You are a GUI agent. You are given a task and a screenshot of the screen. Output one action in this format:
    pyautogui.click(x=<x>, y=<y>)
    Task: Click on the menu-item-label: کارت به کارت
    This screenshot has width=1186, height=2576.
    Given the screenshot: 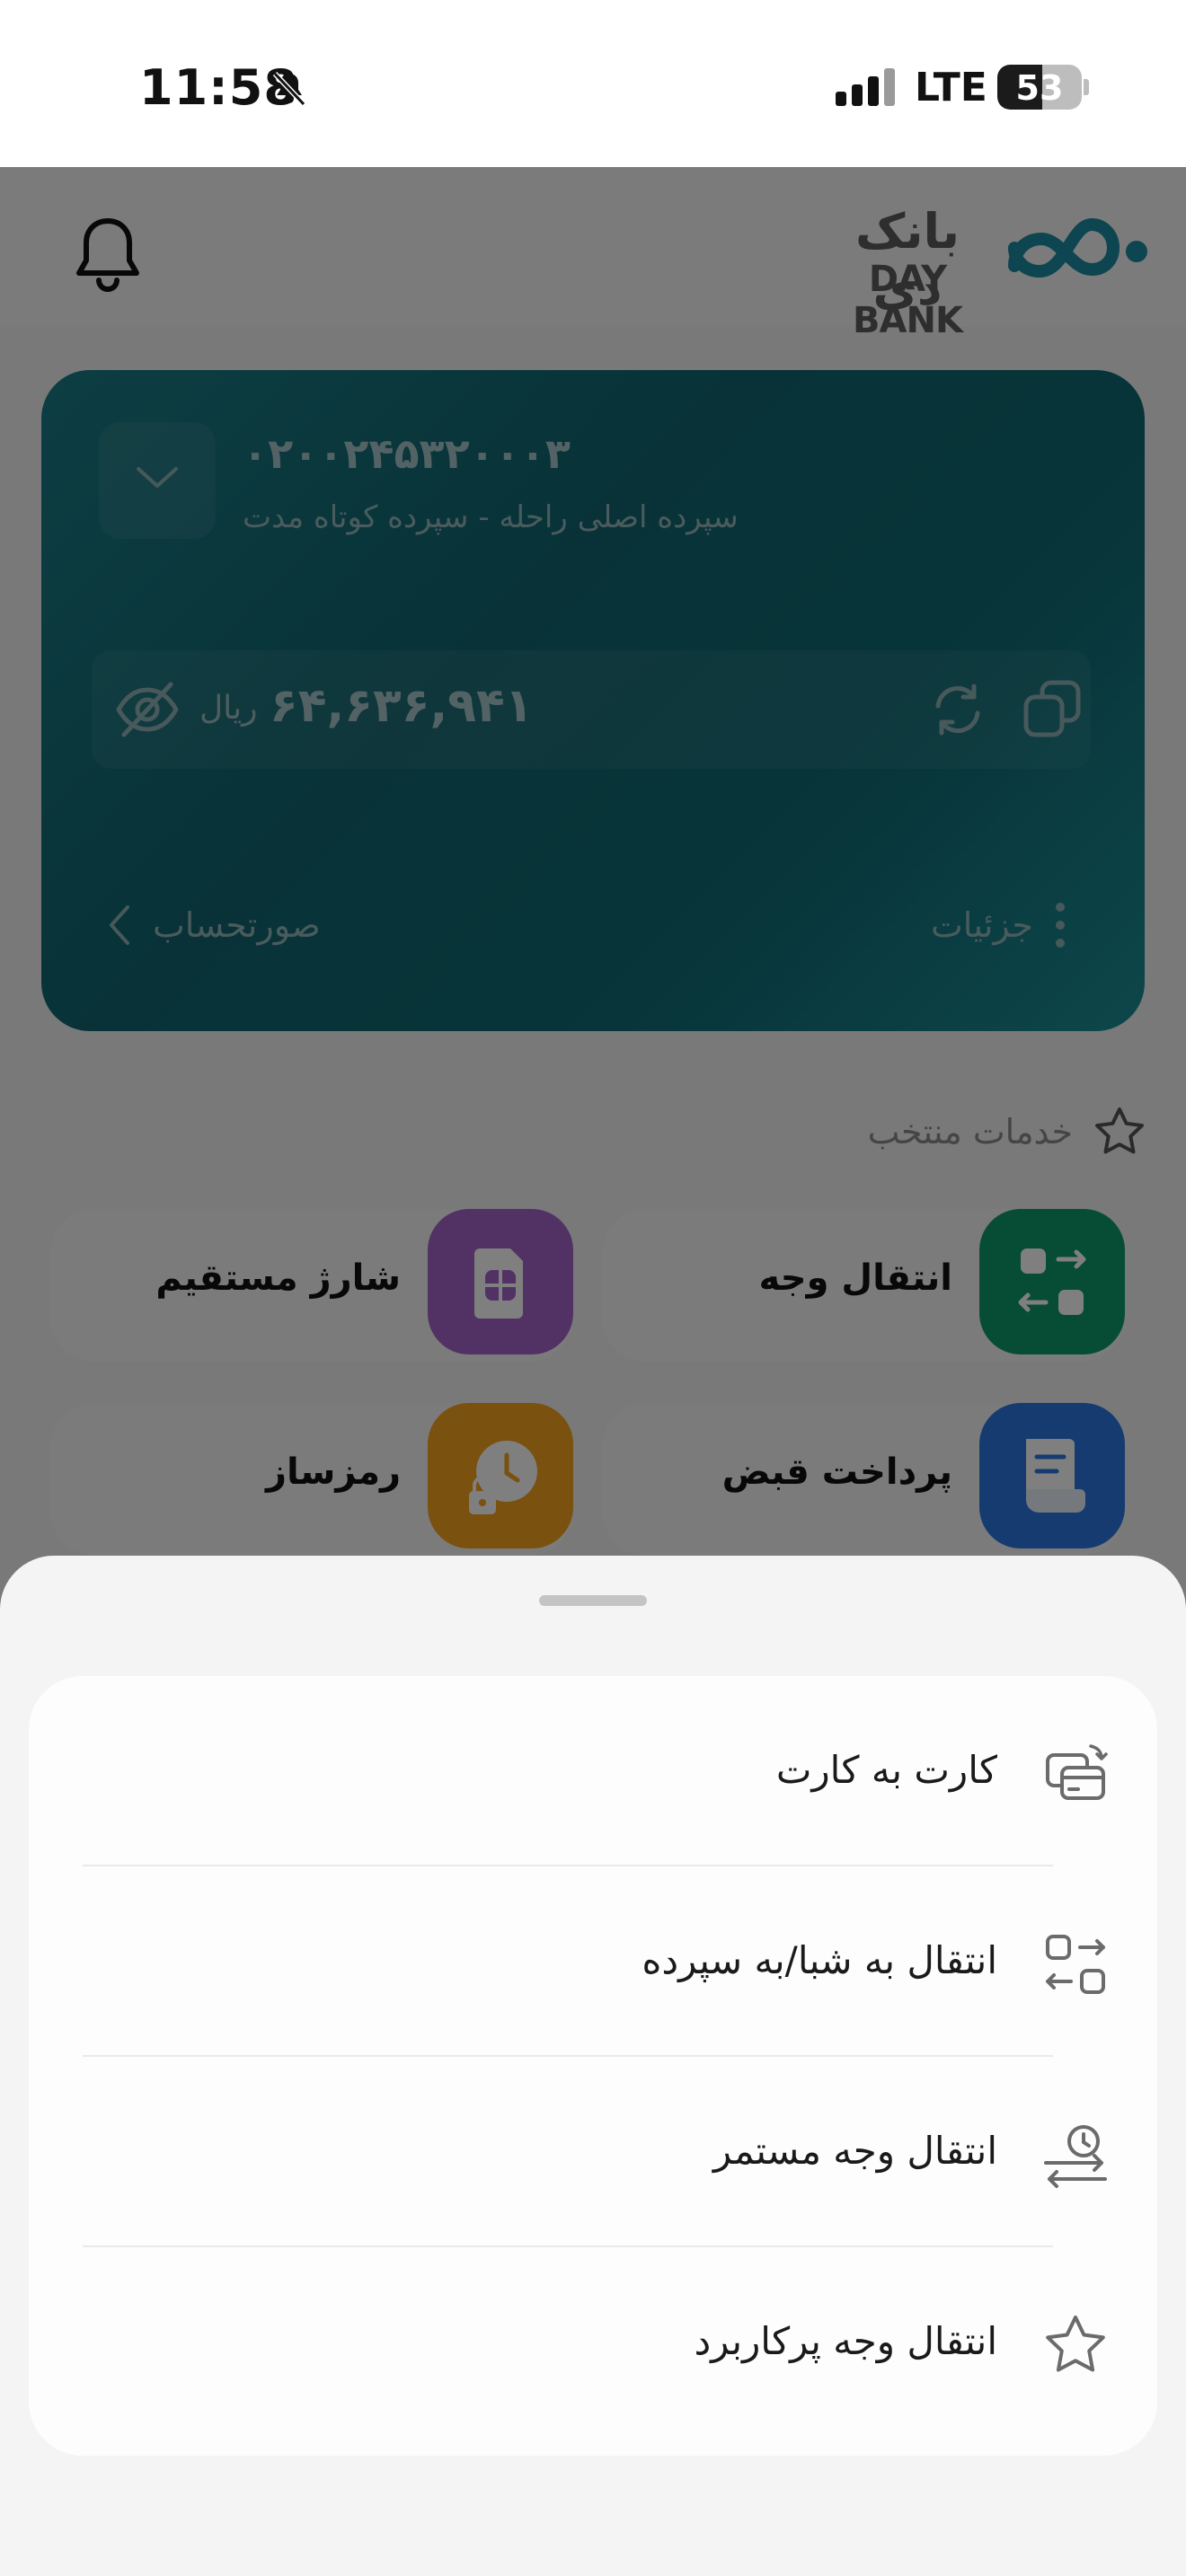 What is the action you would take?
    pyautogui.click(x=886, y=1770)
    